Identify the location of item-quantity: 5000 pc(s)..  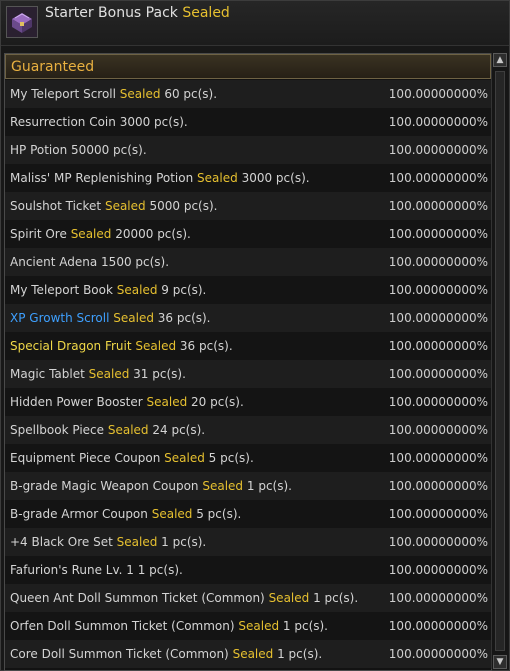
(183, 206).